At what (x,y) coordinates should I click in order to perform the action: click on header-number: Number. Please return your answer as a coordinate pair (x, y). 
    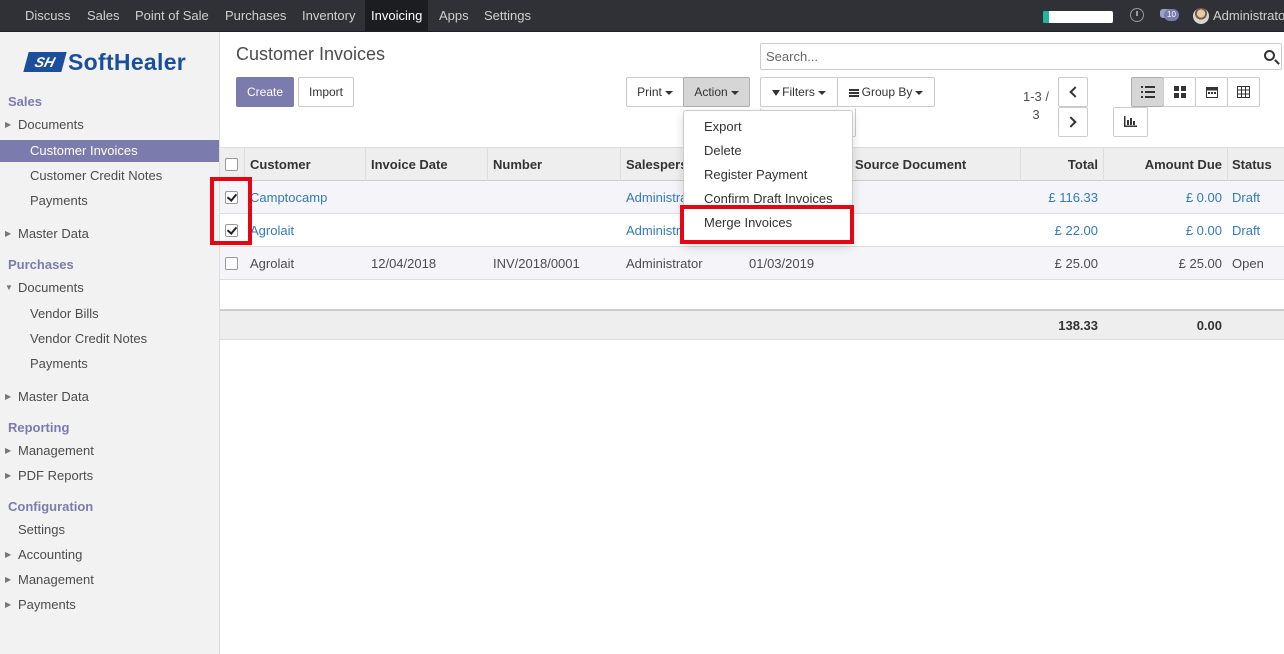
    Looking at the image, I should click on (548, 164).